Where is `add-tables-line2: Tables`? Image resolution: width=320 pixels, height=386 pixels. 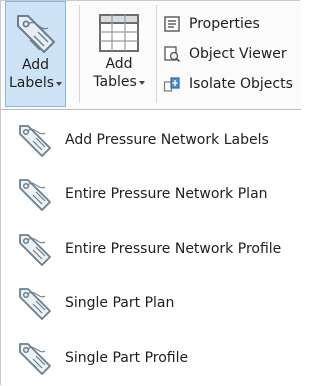 add-tables-line2: Tables is located at coordinates (115, 82).